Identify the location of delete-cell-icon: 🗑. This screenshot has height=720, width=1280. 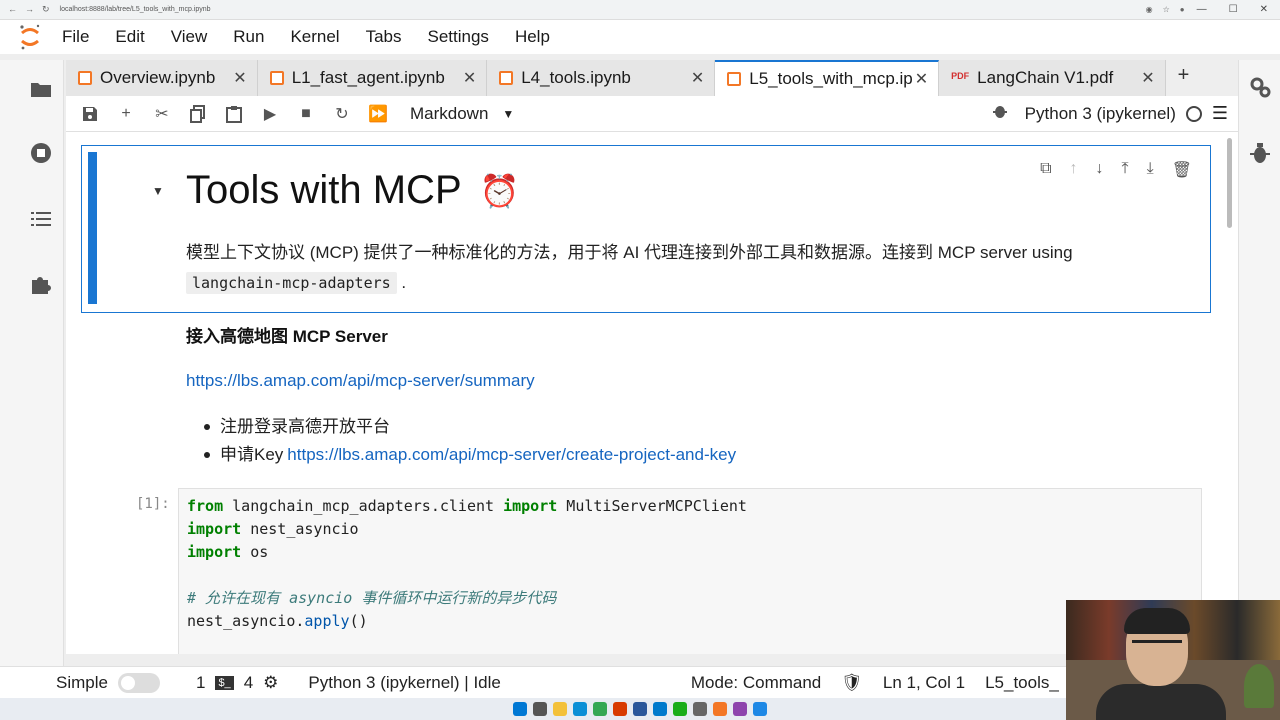
(1182, 170).